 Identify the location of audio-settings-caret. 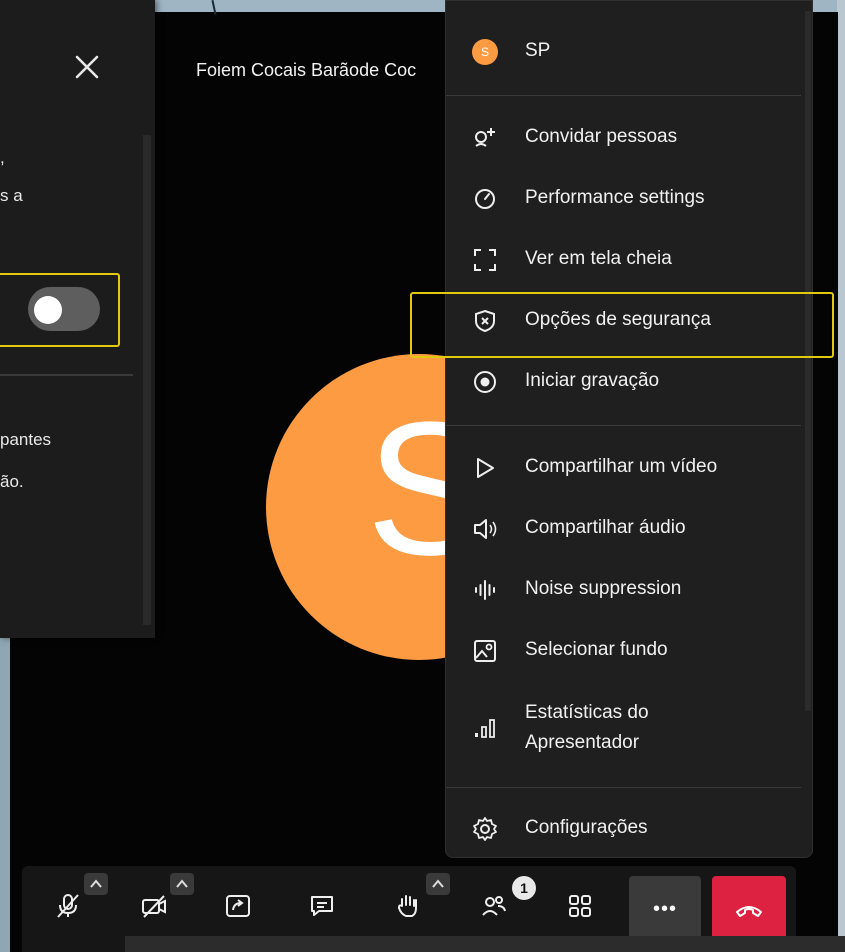
(96, 884).